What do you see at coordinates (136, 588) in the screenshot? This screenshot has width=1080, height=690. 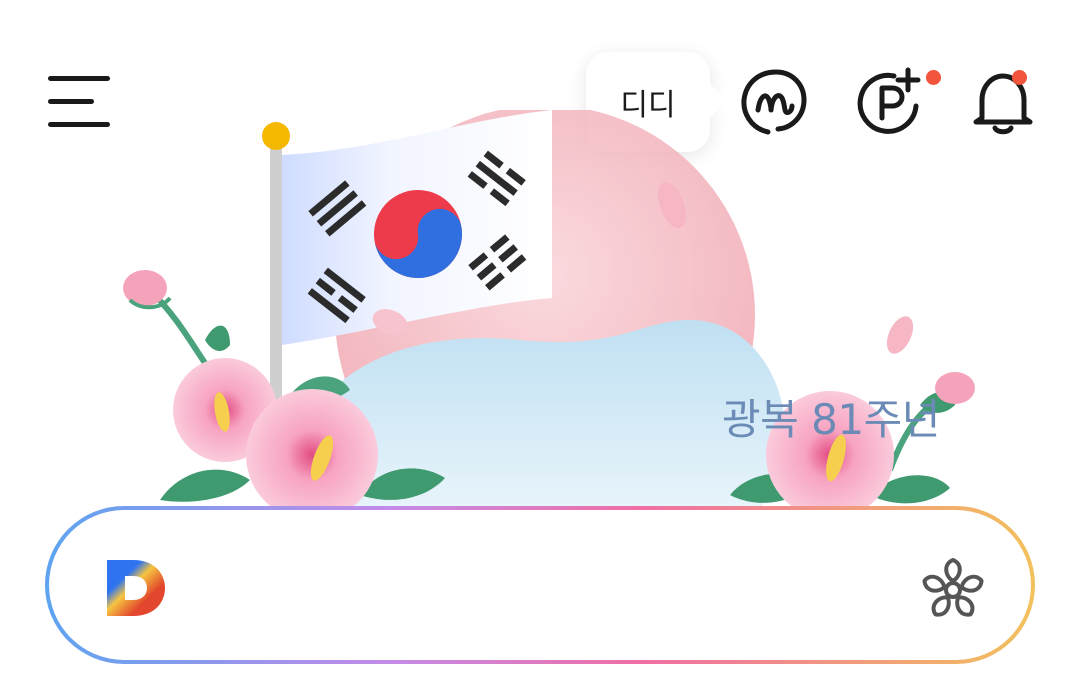 I see `daum-d-logo` at bounding box center [136, 588].